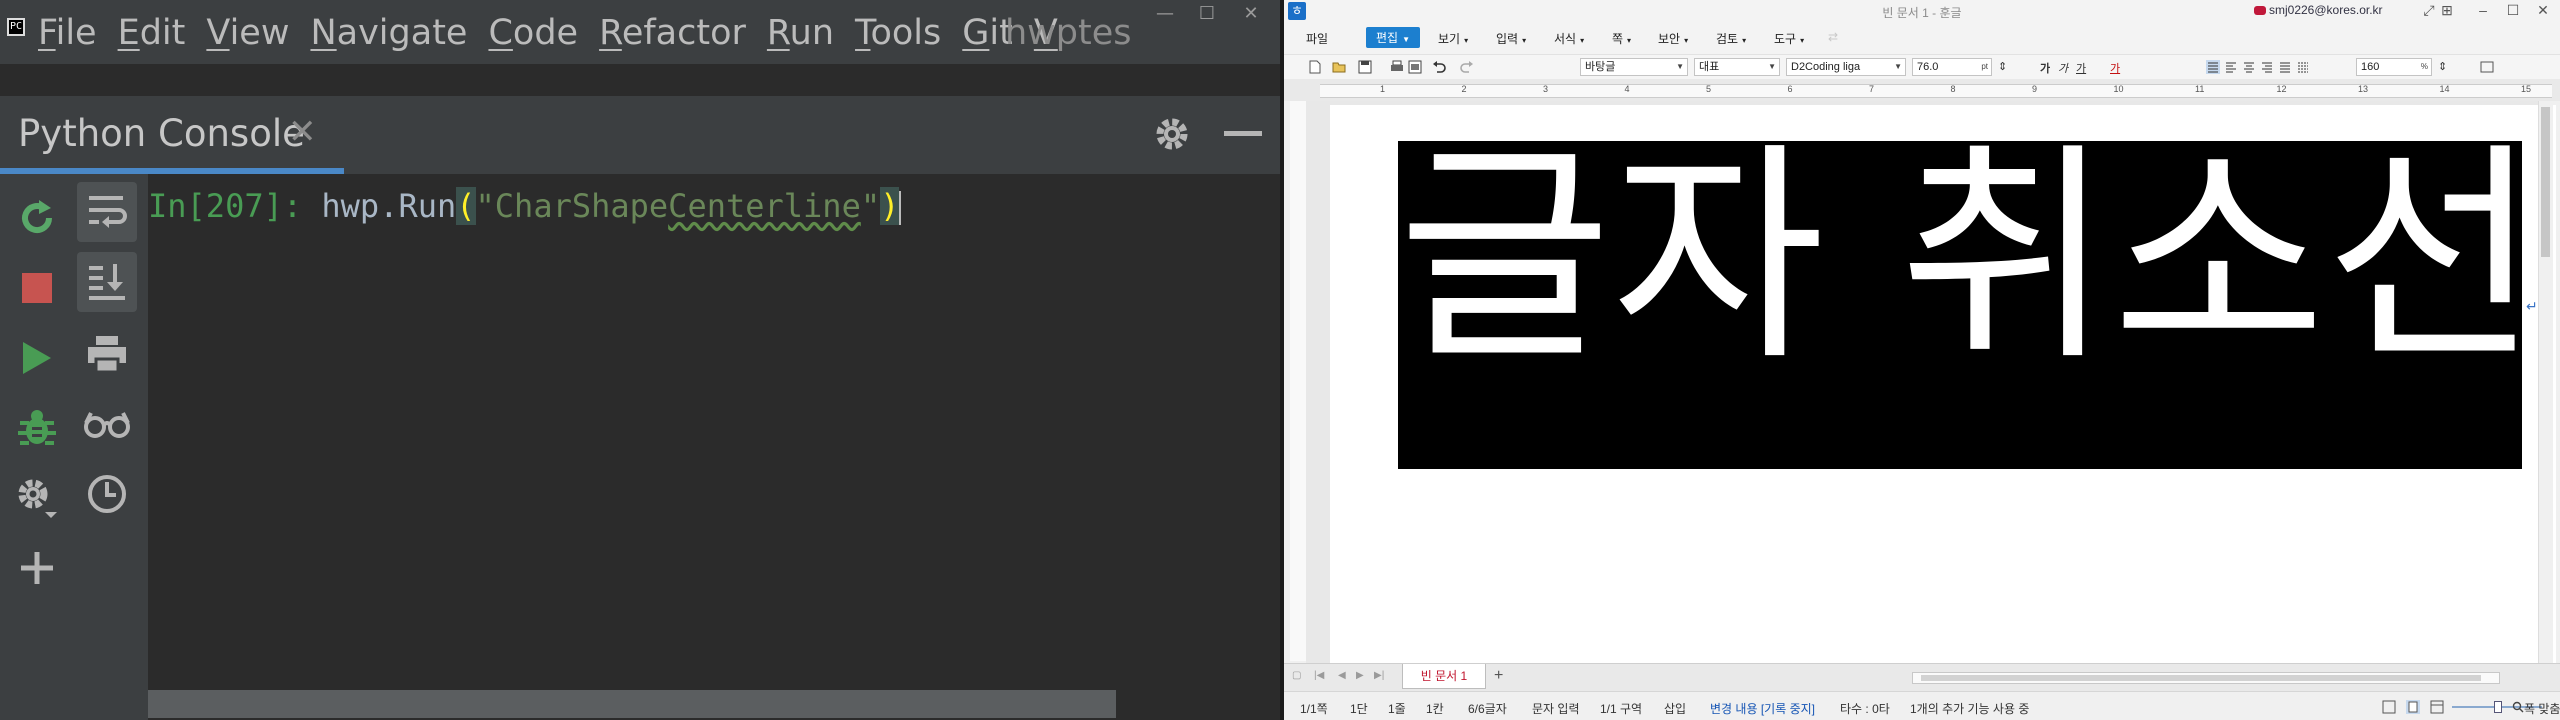  Describe the element at coordinates (2063, 68) in the screenshot. I see `italic-button: 가` at that location.